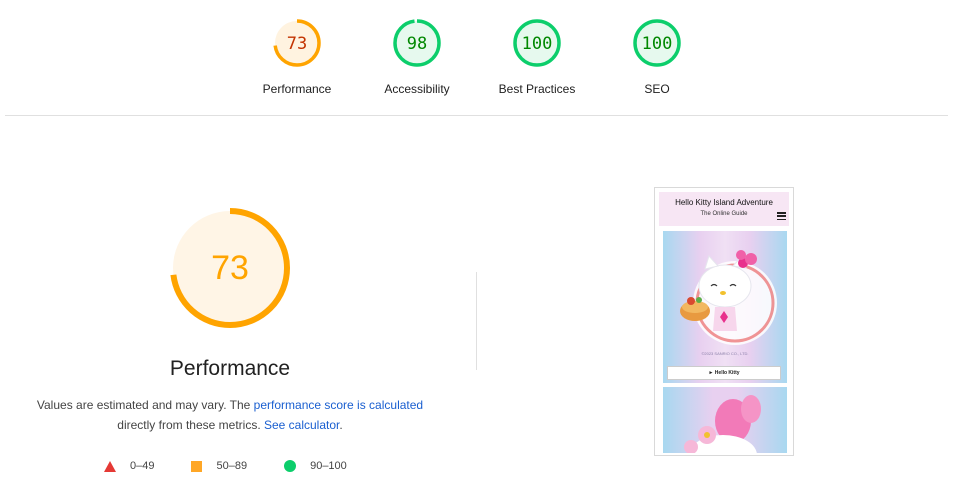 The height and width of the screenshot is (495, 953). I want to click on desc-text: ., so click(341, 425).